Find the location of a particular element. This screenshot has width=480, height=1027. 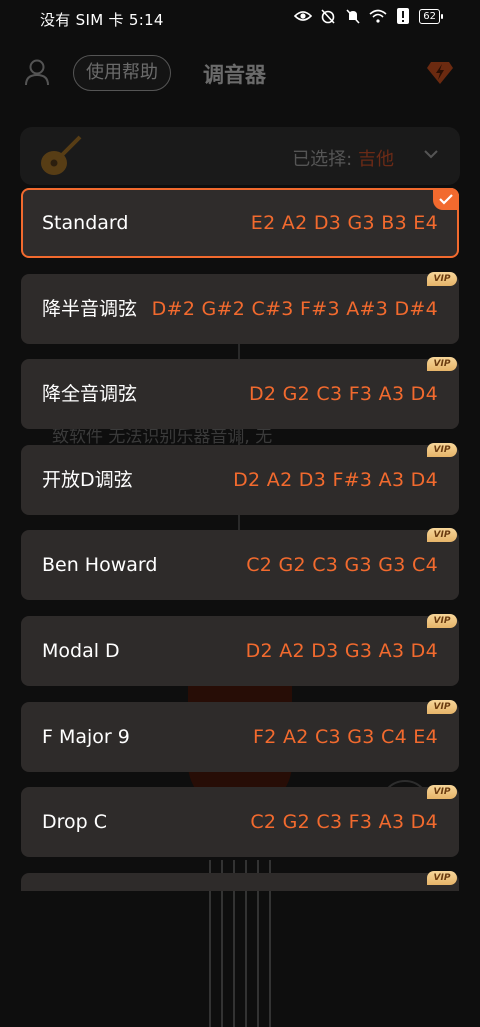

tuning-item: F Major 9 F2 A2 C3 G3 C4 E4 VIP is located at coordinates (240, 736).